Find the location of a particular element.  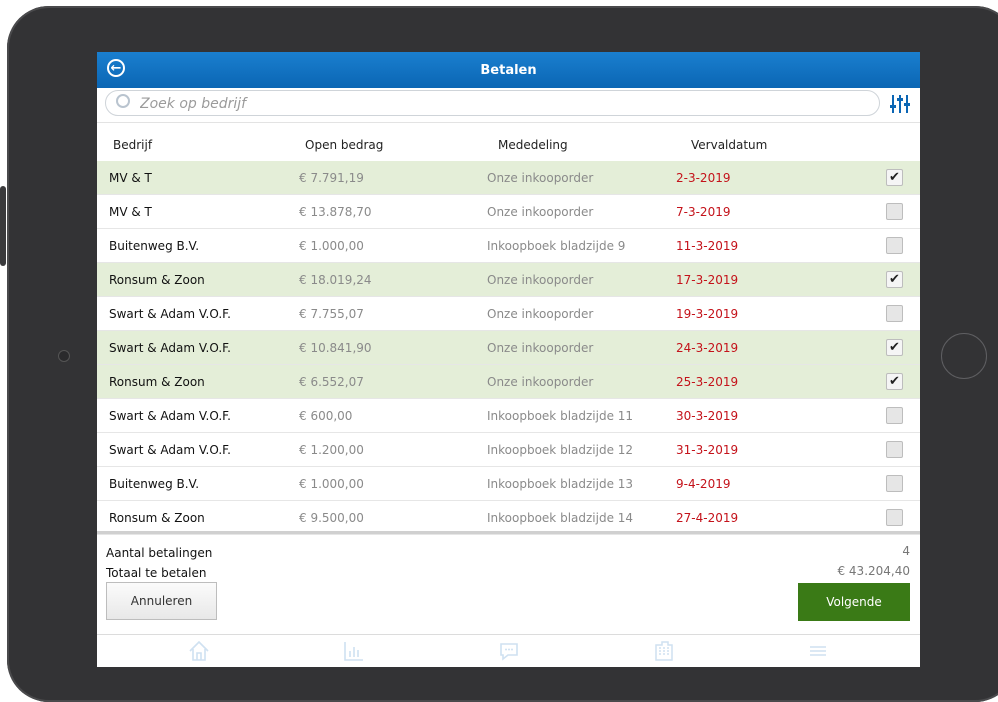

row-due-date: 19-3-2019 is located at coordinates (707, 314).